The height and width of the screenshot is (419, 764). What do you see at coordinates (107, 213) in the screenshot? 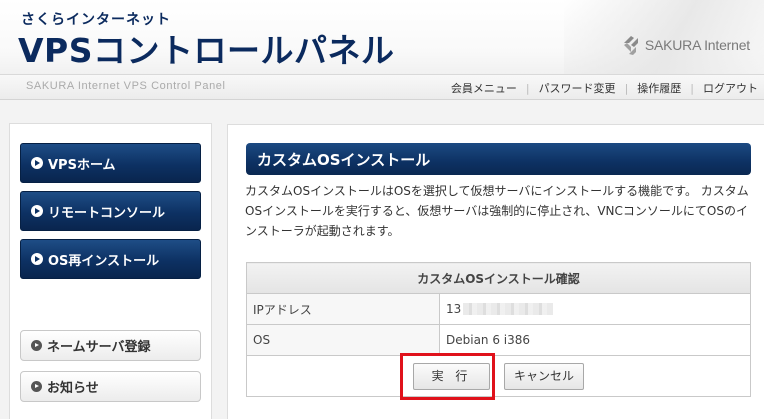
I see `sidebar-item-label: リモートコンソール` at bounding box center [107, 213].